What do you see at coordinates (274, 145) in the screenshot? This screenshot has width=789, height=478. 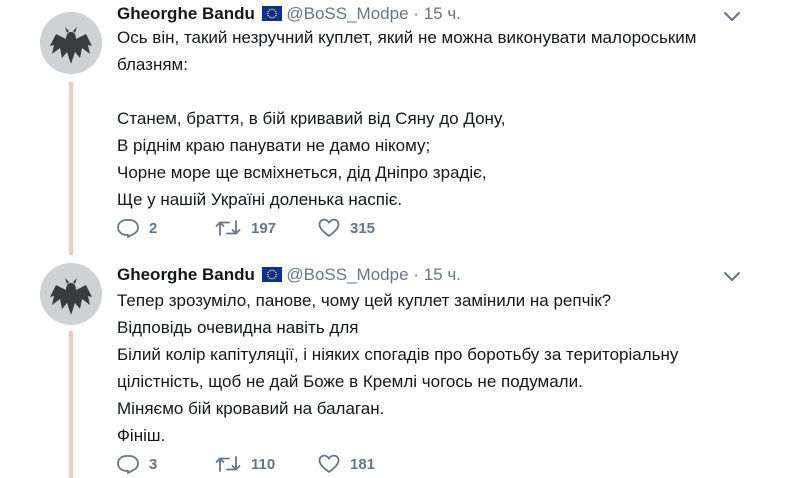 I see `tweet-line: В ріднім краю панувати не дамо нікому;` at bounding box center [274, 145].